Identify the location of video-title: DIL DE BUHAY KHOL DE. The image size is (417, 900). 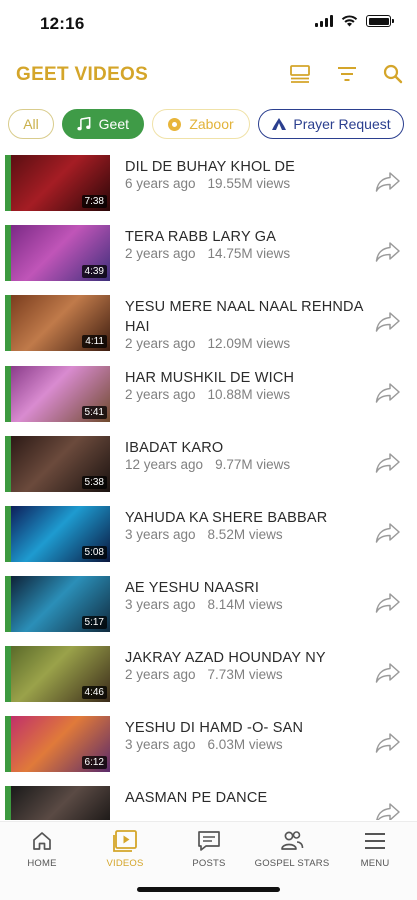
(250, 167).